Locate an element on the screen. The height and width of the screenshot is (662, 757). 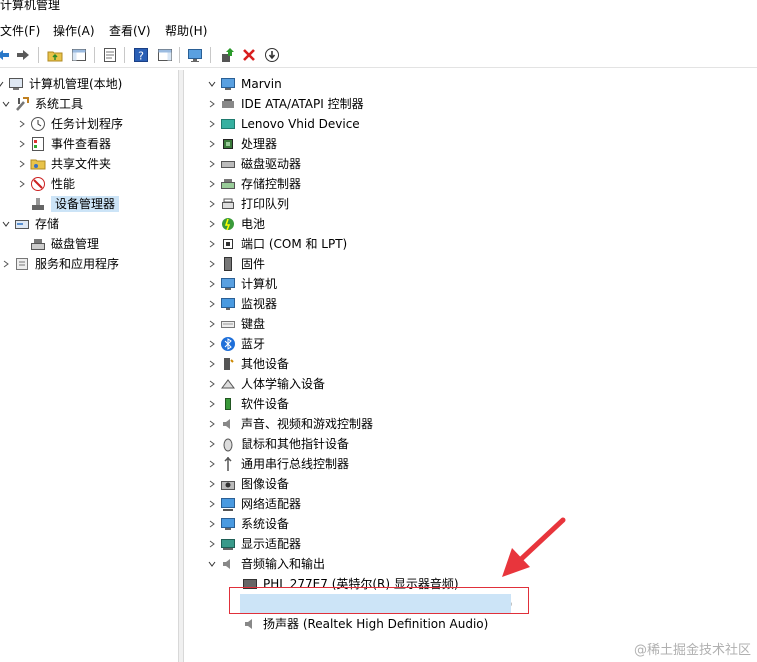
menu-view: 查看(V) is located at coordinates (130, 30).